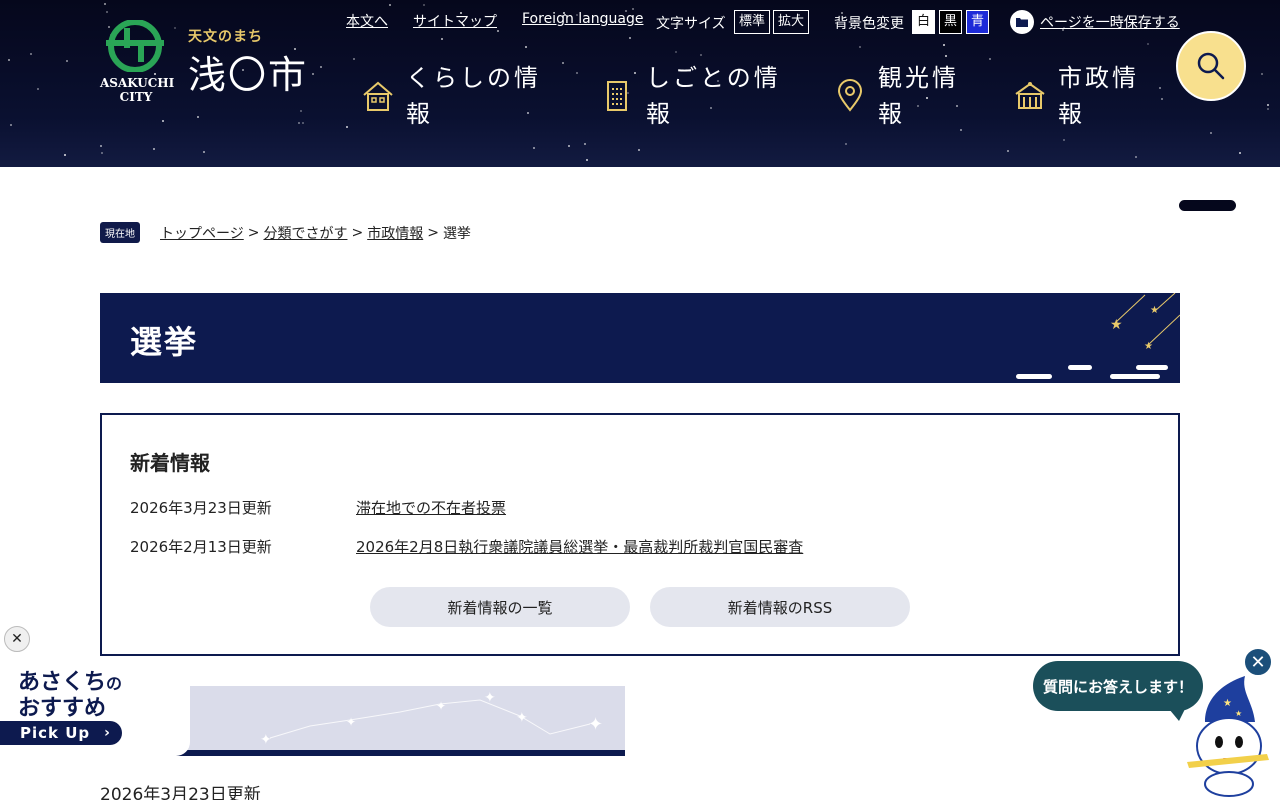 This screenshot has width=1280, height=800. Describe the element at coordinates (62, 708) in the screenshot. I see `recommend-title-2: おすすめ` at that location.